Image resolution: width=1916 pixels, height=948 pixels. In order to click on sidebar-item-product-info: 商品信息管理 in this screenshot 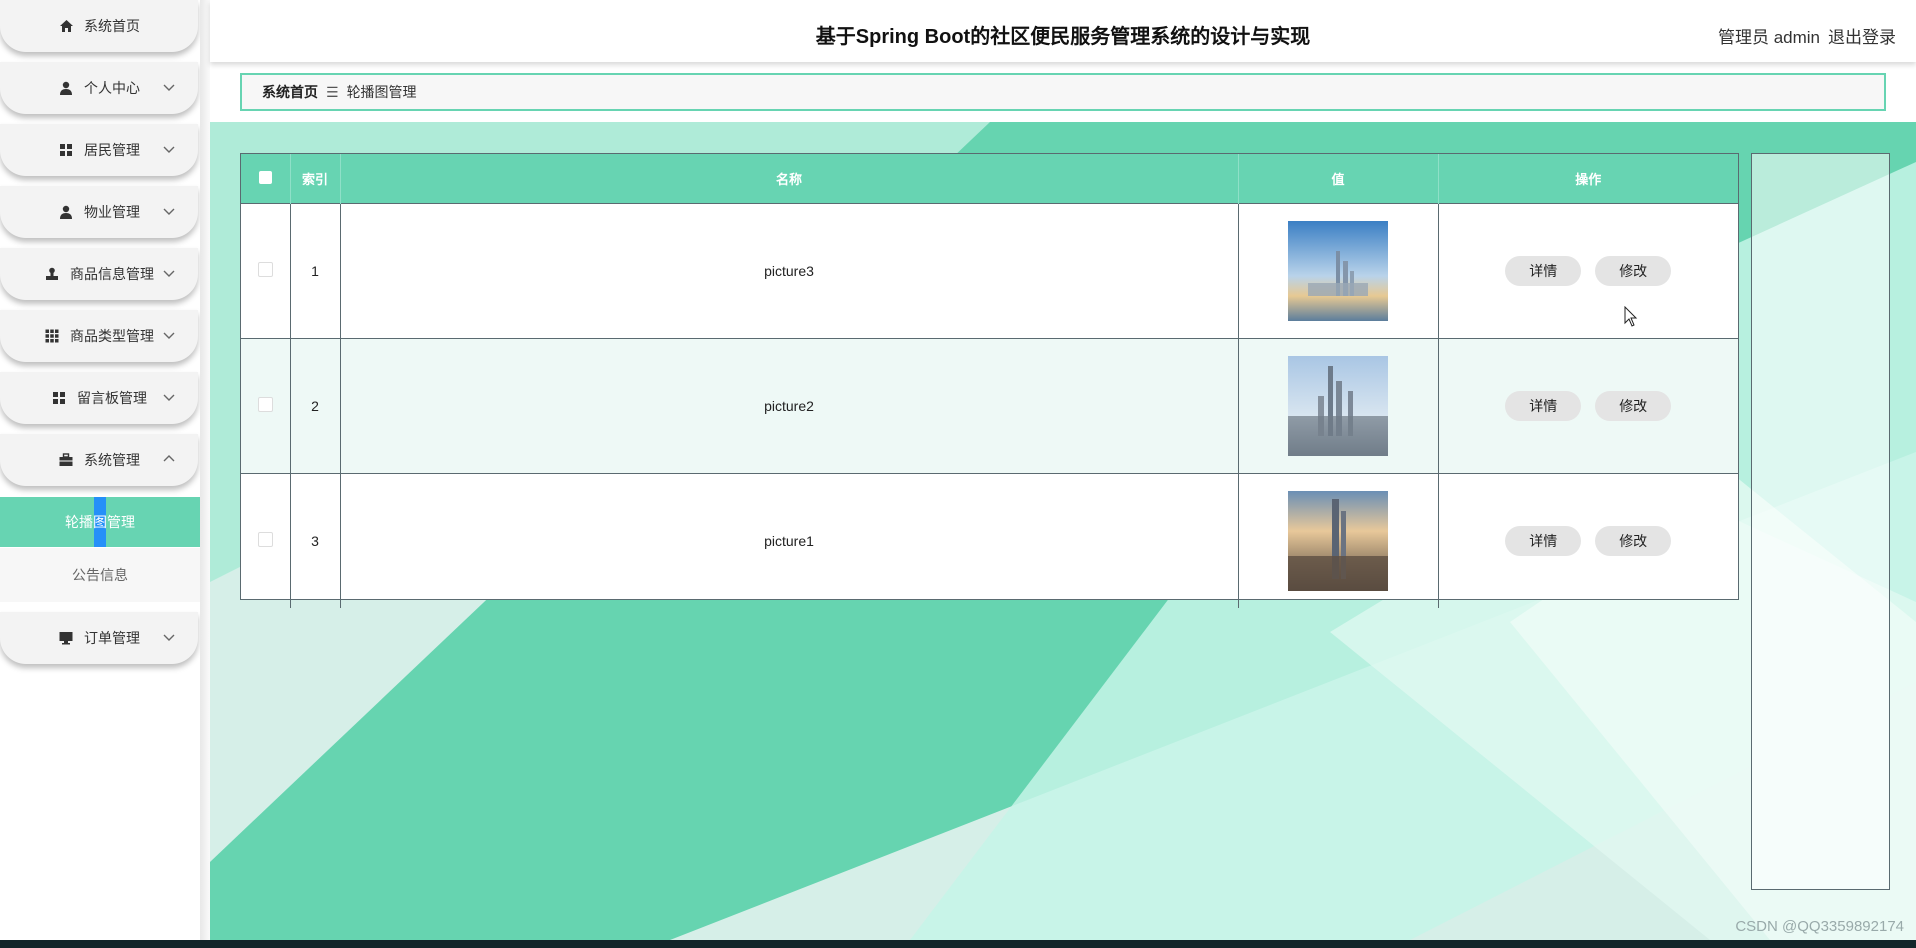, I will do `click(99, 274)`.